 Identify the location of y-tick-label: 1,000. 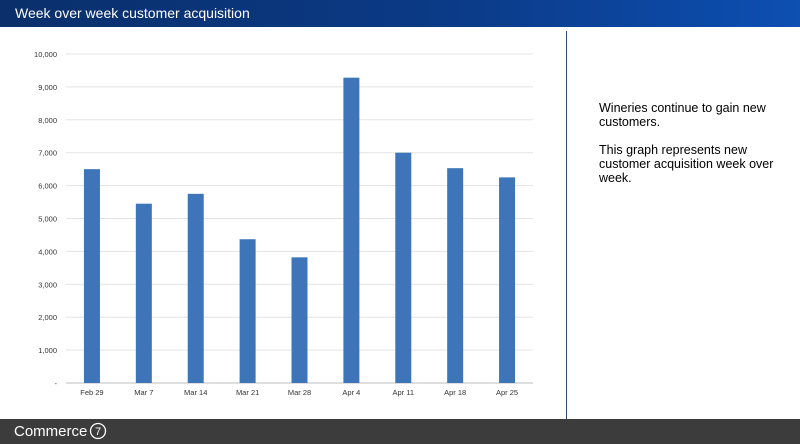
(47, 350).